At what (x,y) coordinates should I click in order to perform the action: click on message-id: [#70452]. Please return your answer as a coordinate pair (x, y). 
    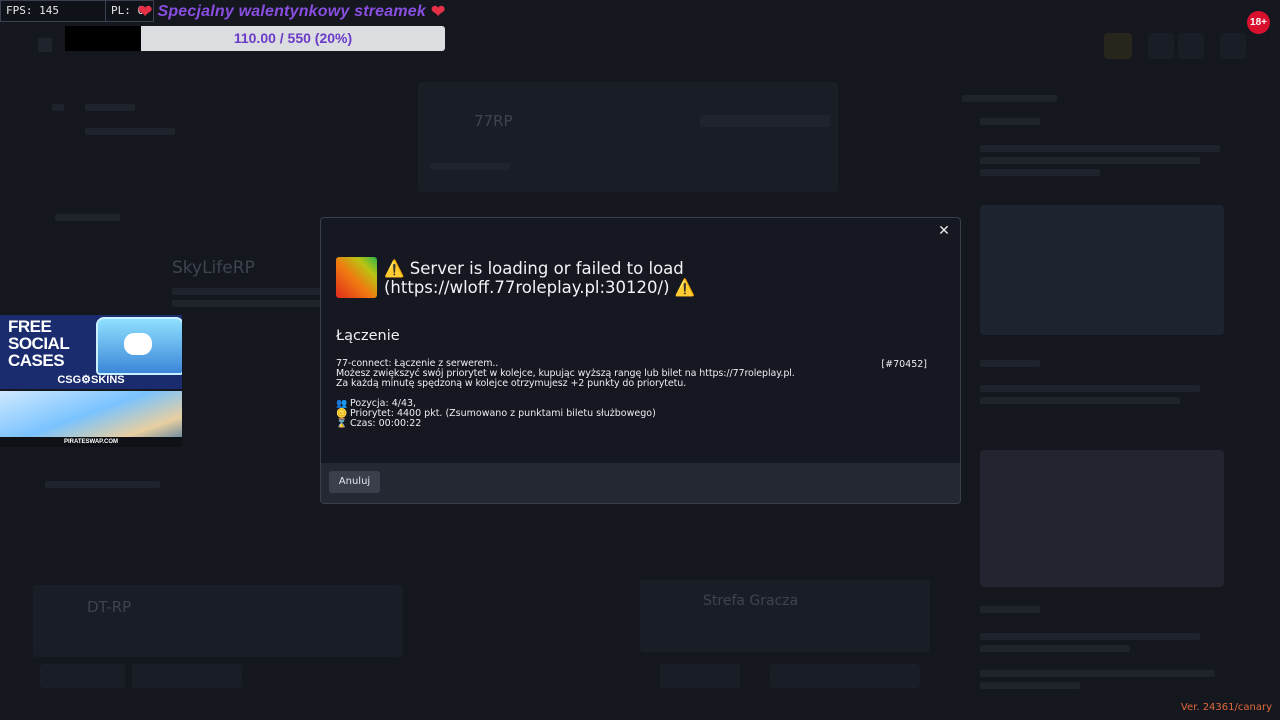
    Looking at the image, I should click on (904, 364).